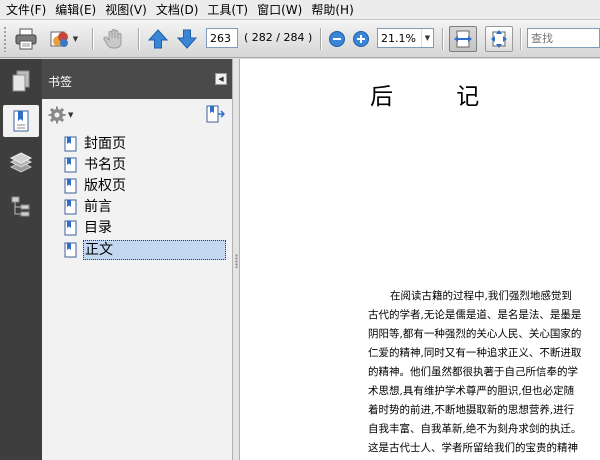 The height and width of the screenshot is (460, 600). I want to click on bookmarks-panel-button, so click(21, 121).